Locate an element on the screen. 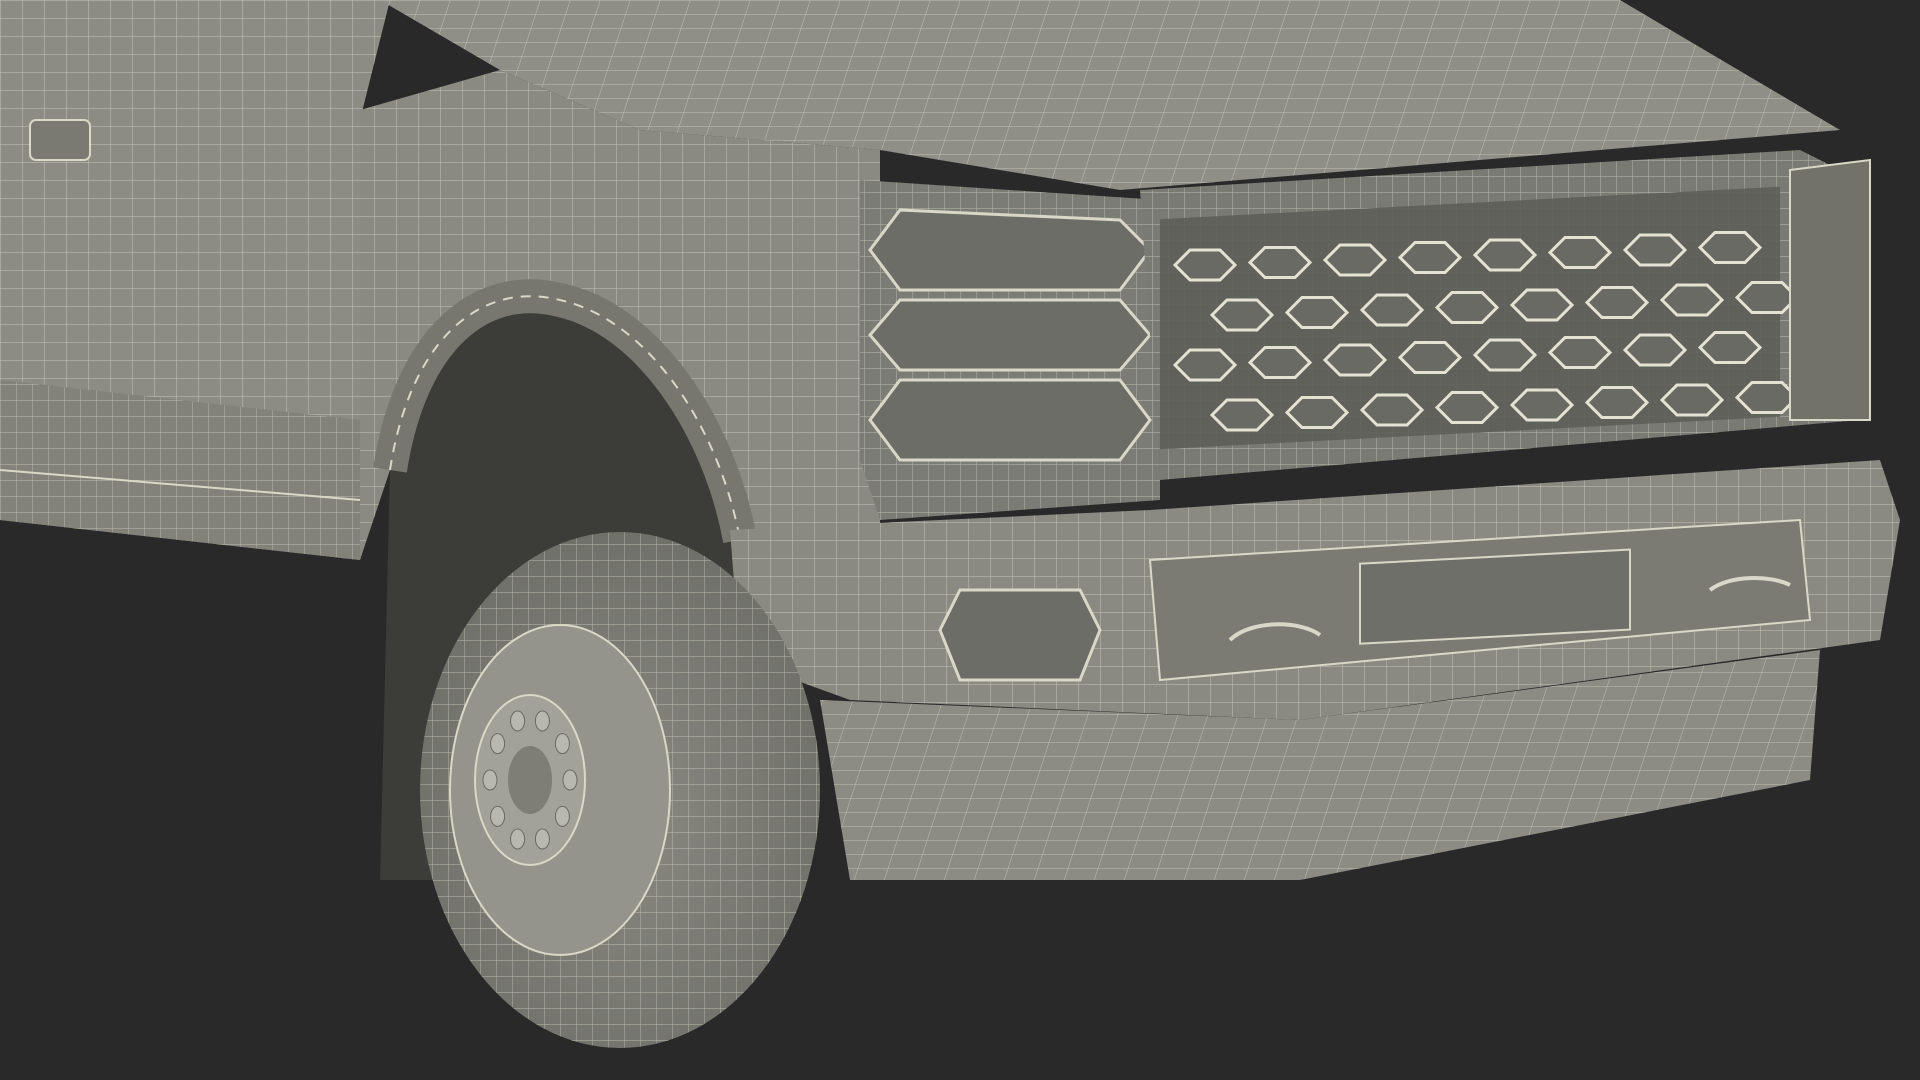 This screenshot has height=1080, width=1920. fog-light is located at coordinates (1020, 635).